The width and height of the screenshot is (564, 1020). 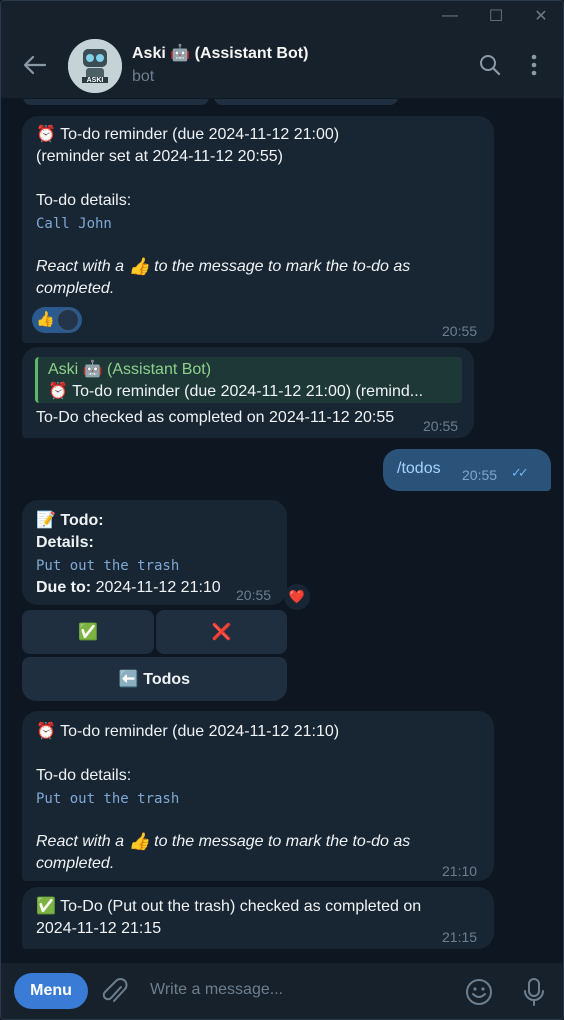 What do you see at coordinates (188, 731) in the screenshot?
I see `message-text: ⏰ To-do reminder (due 2024-11-12 21:10)` at bounding box center [188, 731].